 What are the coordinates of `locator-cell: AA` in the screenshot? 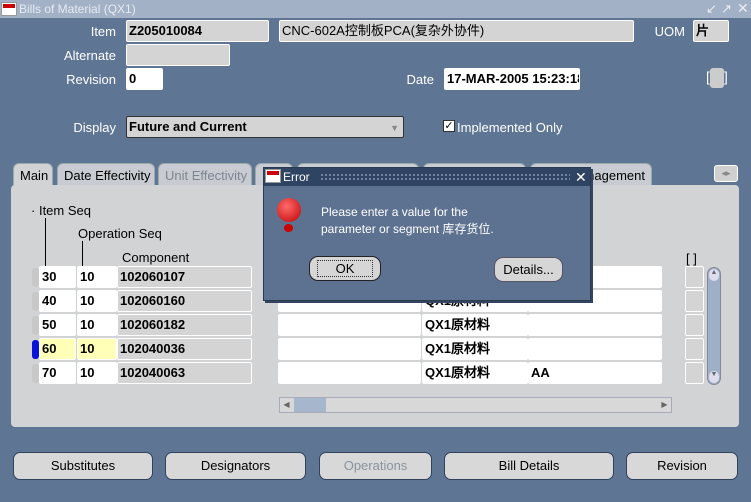 It's located at (595, 373).